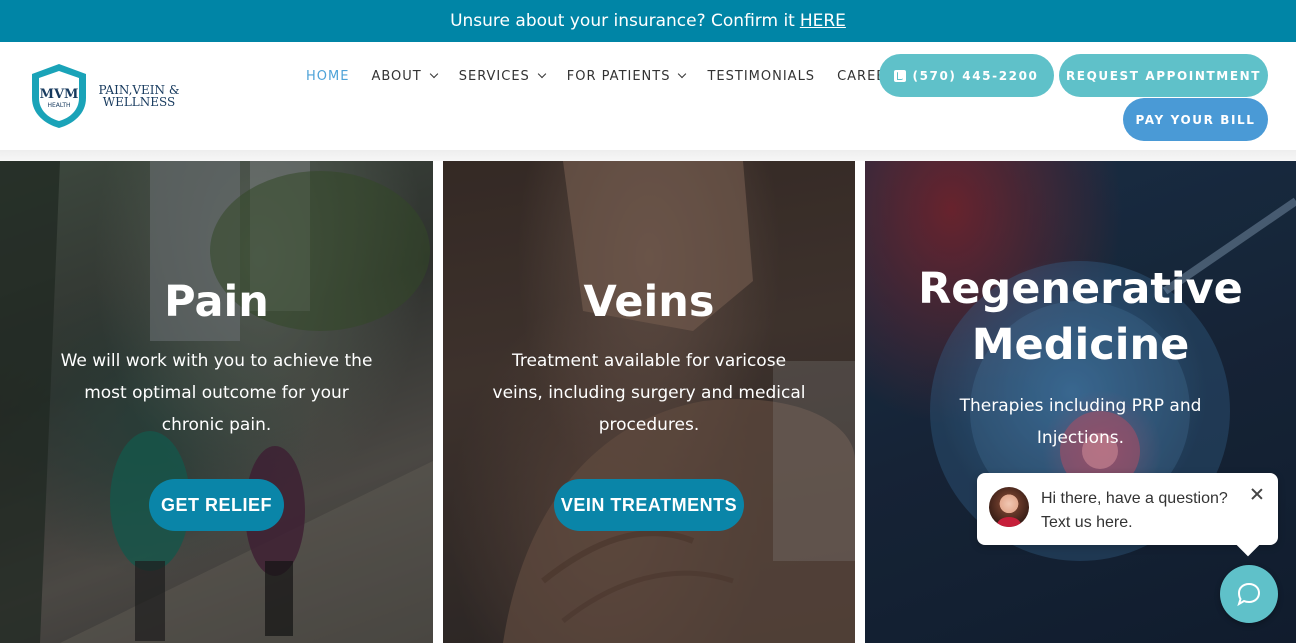 The image size is (1296, 643). What do you see at coordinates (216, 302) in the screenshot?
I see `pain-title: Pain` at bounding box center [216, 302].